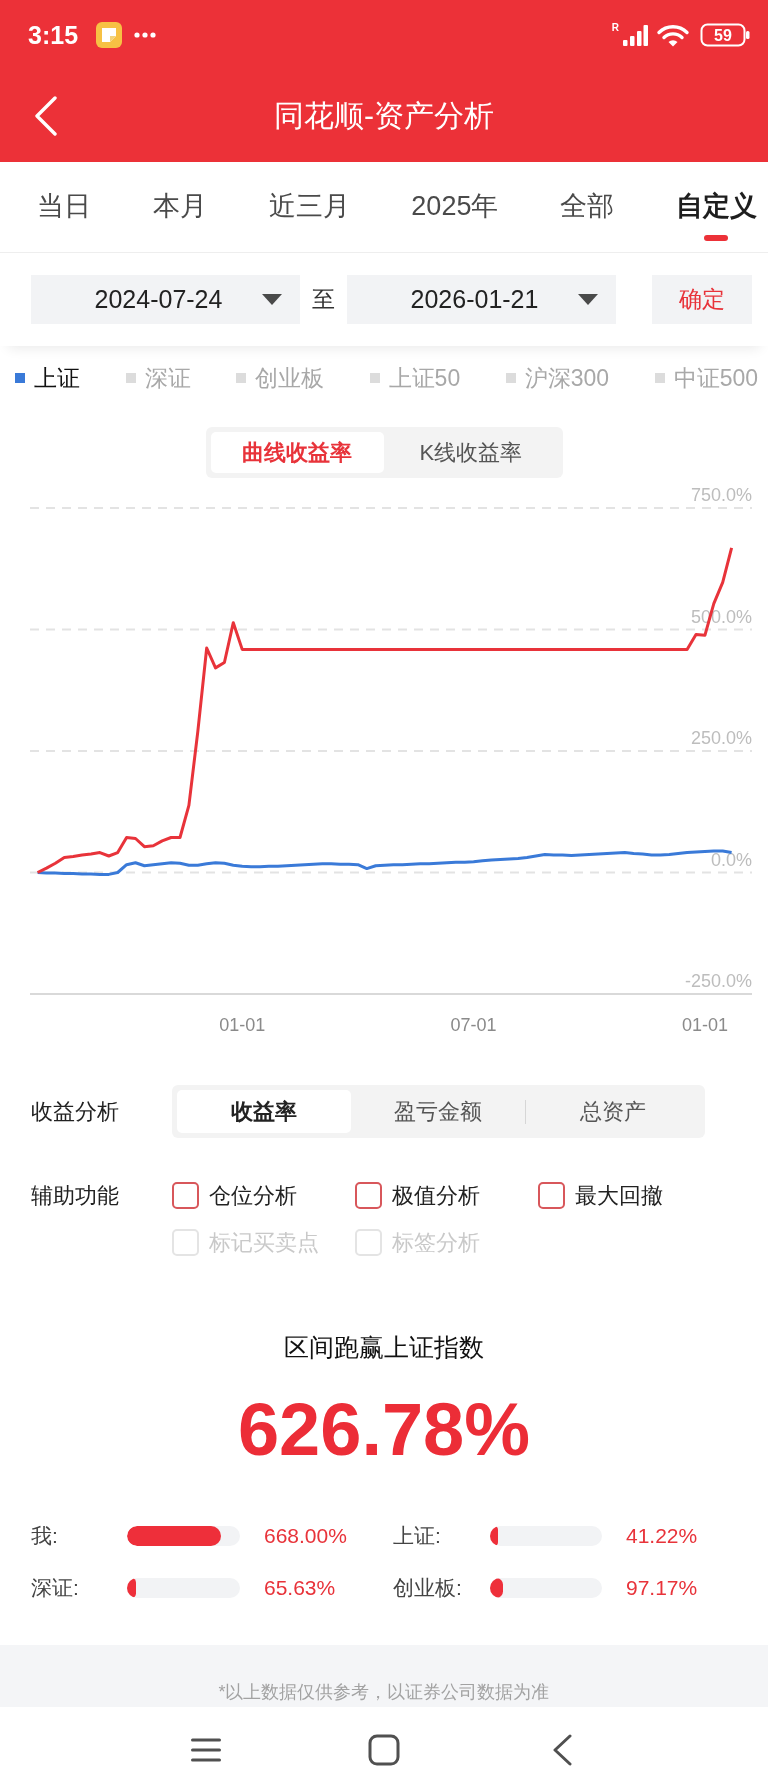 The height and width of the screenshot is (1792, 768). Describe the element at coordinates (297, 452) in the screenshot. I see `chart-mode-tab: 曲线收益率` at that location.